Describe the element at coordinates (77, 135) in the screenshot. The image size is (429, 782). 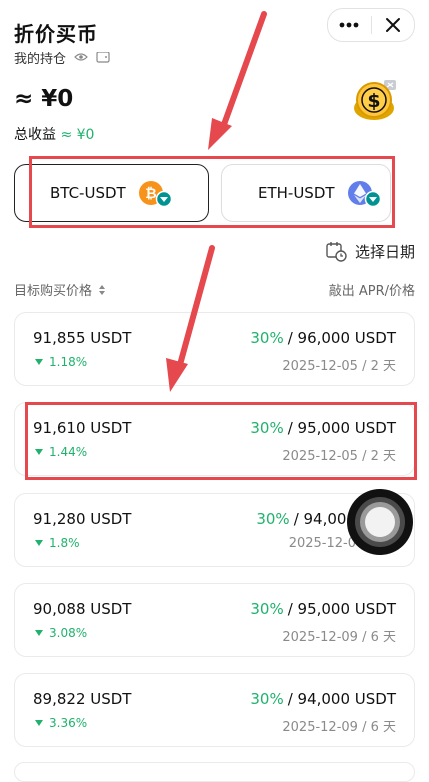
I see `total-pnl-value: ≈ ¥0` at that location.